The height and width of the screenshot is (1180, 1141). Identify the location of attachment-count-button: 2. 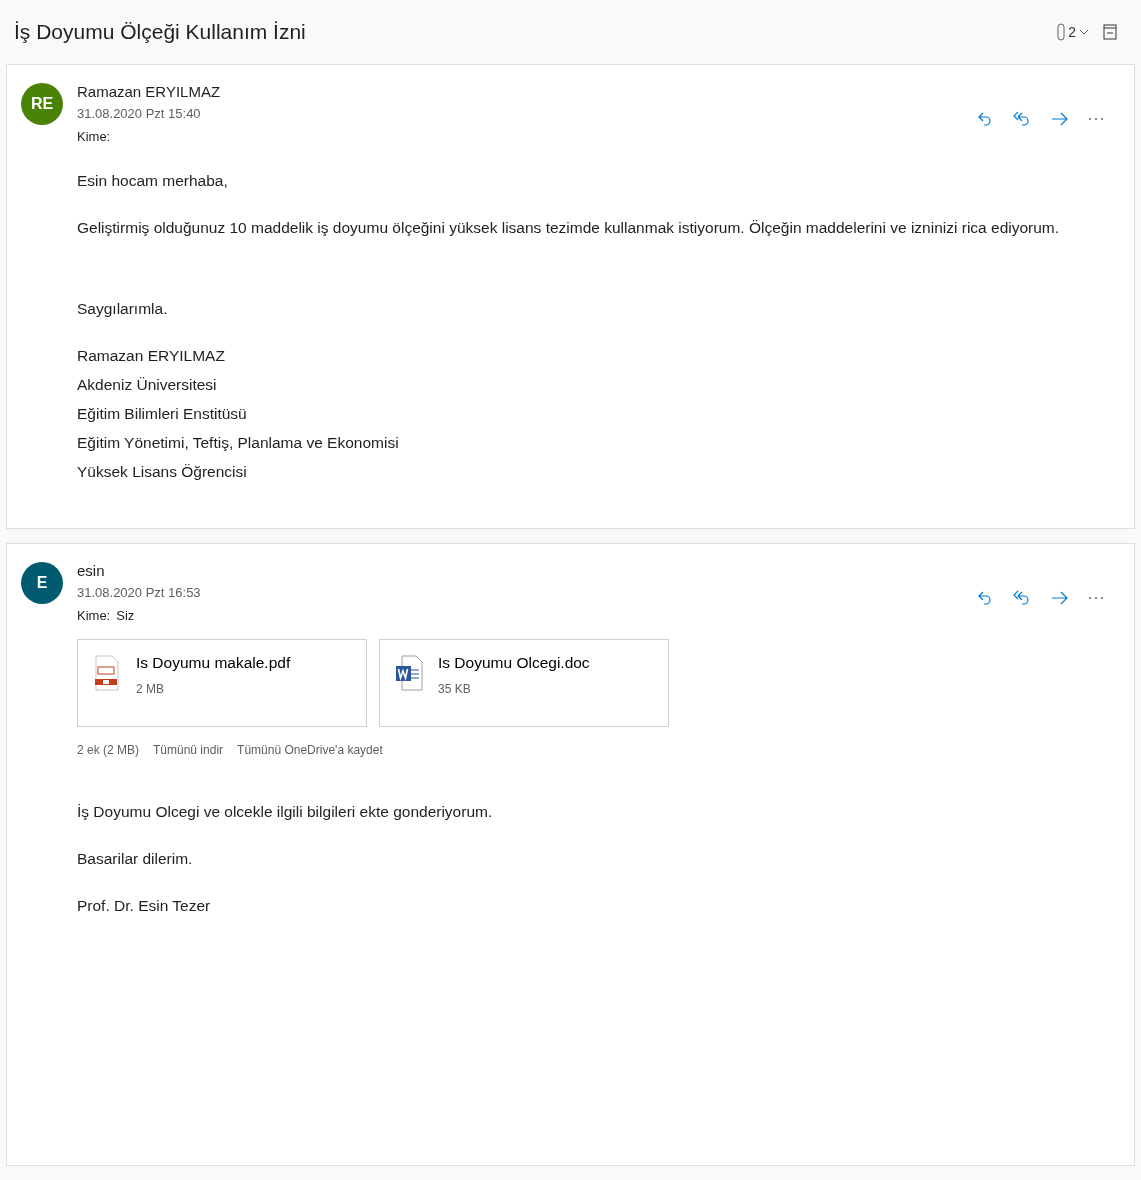
(1073, 32).